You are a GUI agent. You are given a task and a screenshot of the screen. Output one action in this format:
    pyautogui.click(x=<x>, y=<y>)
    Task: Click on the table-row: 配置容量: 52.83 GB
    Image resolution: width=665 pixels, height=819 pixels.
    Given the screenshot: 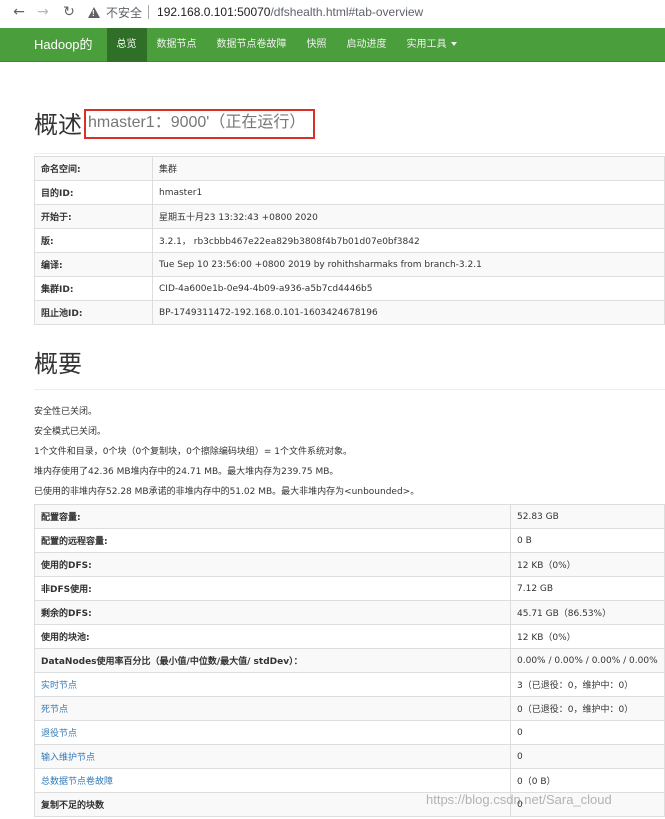 What is the action you would take?
    pyautogui.click(x=349, y=516)
    